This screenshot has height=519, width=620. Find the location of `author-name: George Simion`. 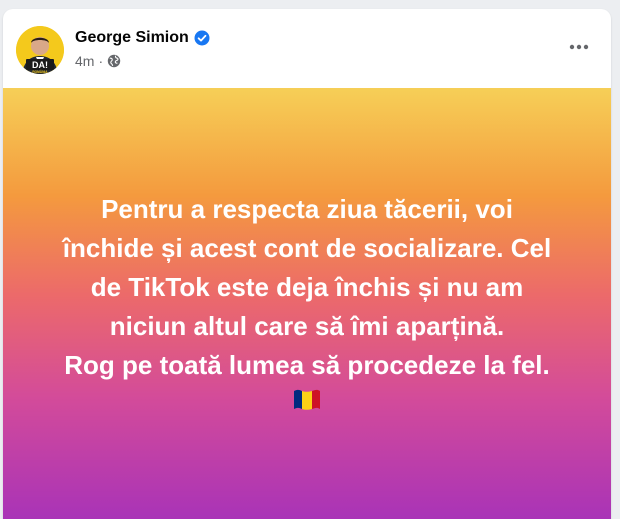

author-name: George Simion is located at coordinates (132, 38).